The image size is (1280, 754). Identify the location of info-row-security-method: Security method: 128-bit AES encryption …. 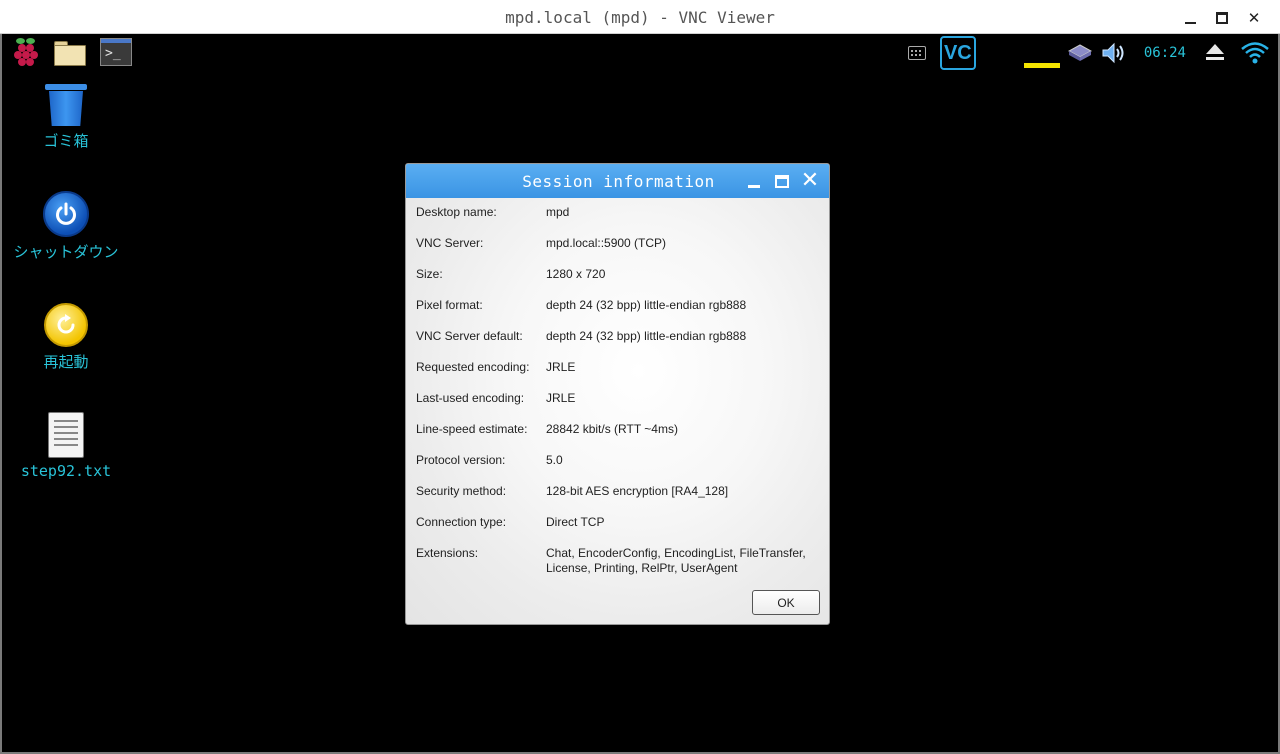
(621, 499).